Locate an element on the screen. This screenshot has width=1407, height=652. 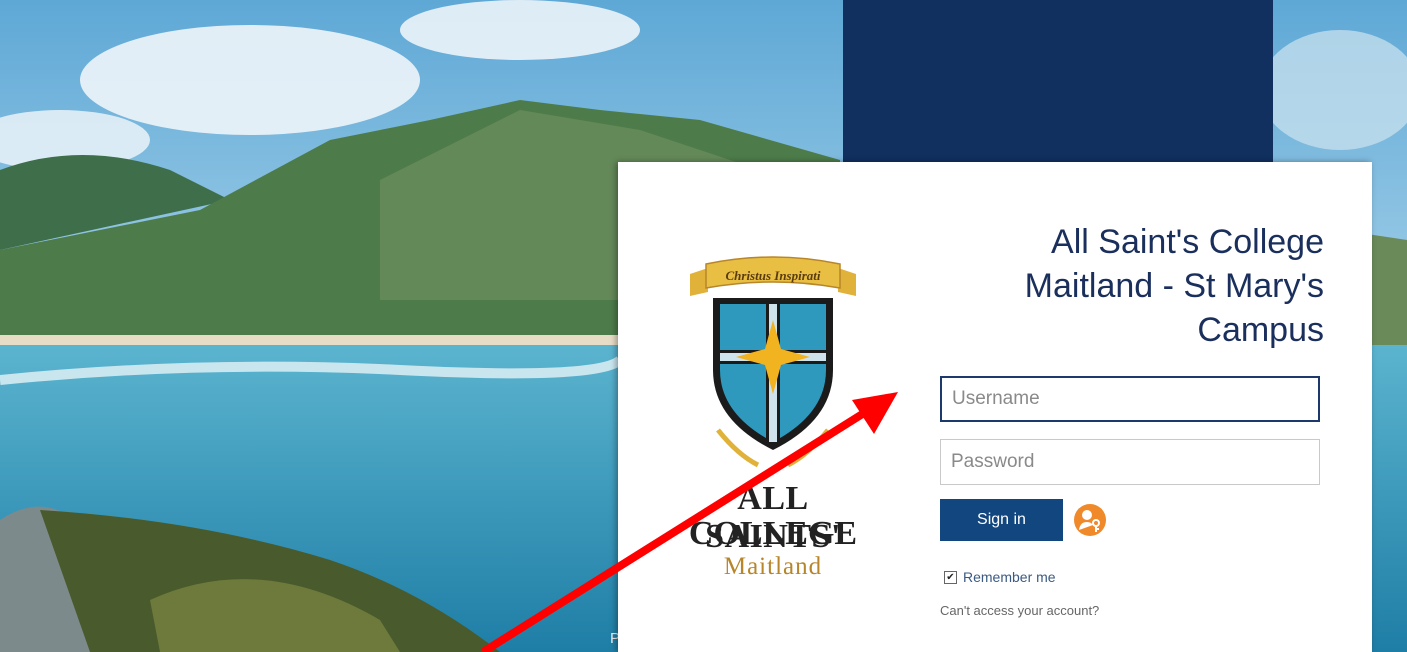
title-line-3: Campus is located at coordinates (1260, 330).